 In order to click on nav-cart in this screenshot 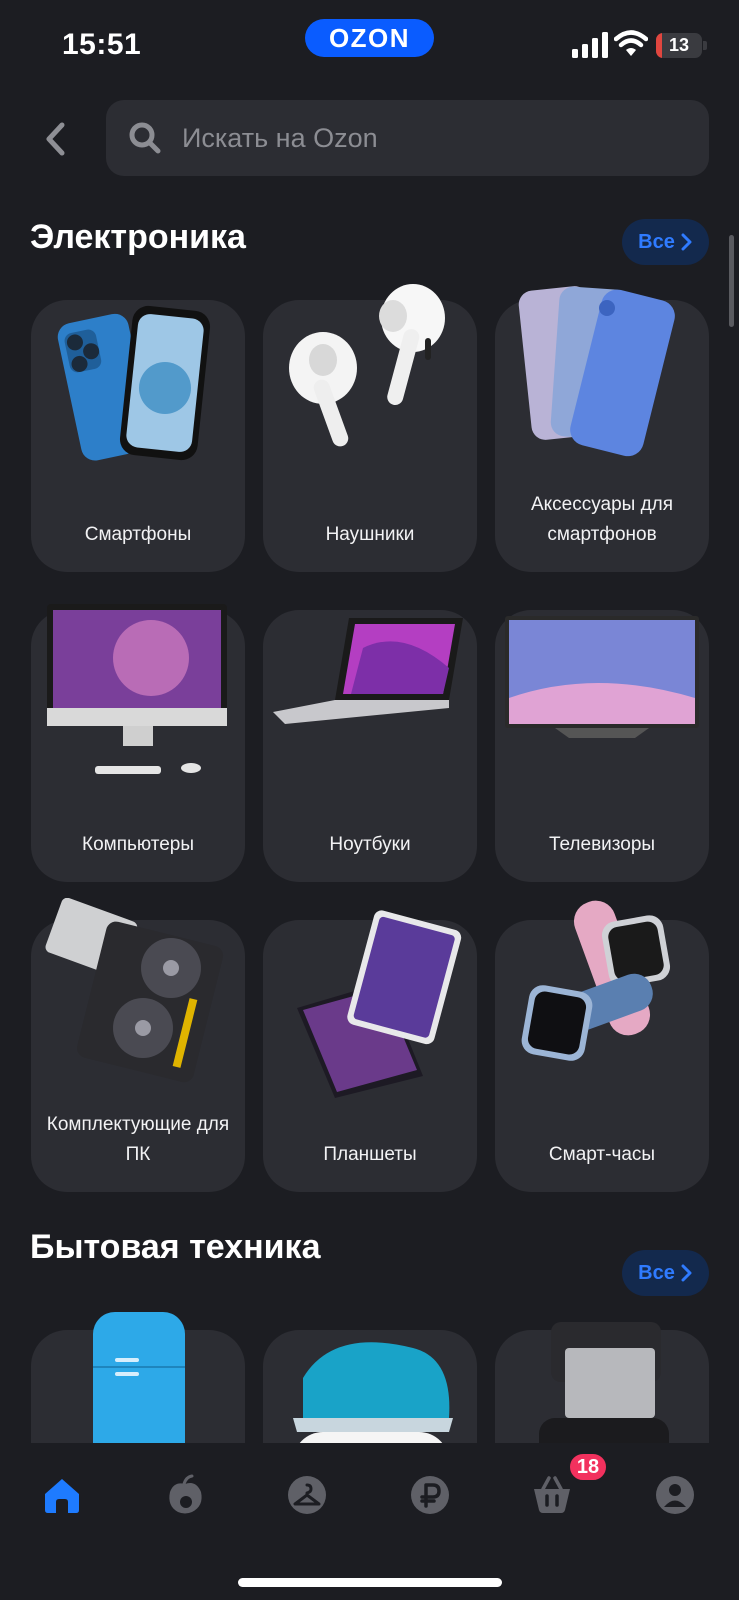, I will do `click(552, 1495)`.